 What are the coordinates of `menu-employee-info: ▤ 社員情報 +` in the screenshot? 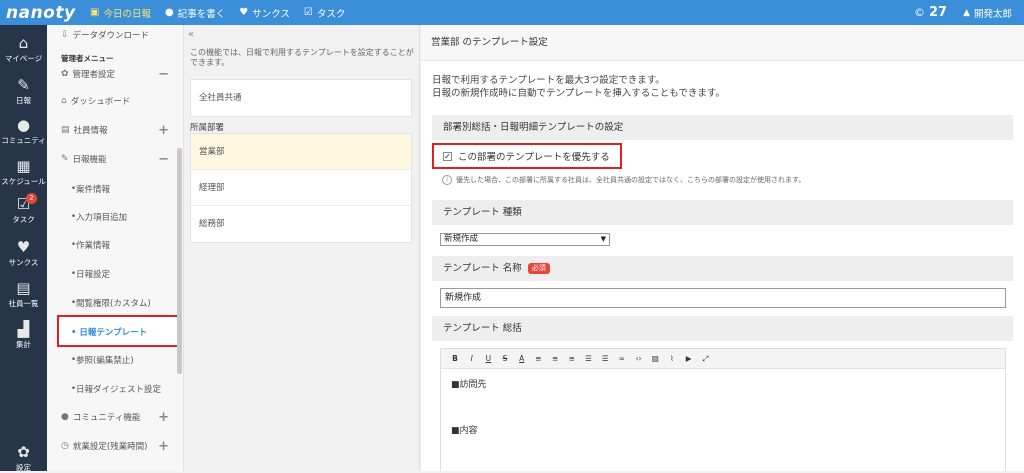 It's located at (112, 130).